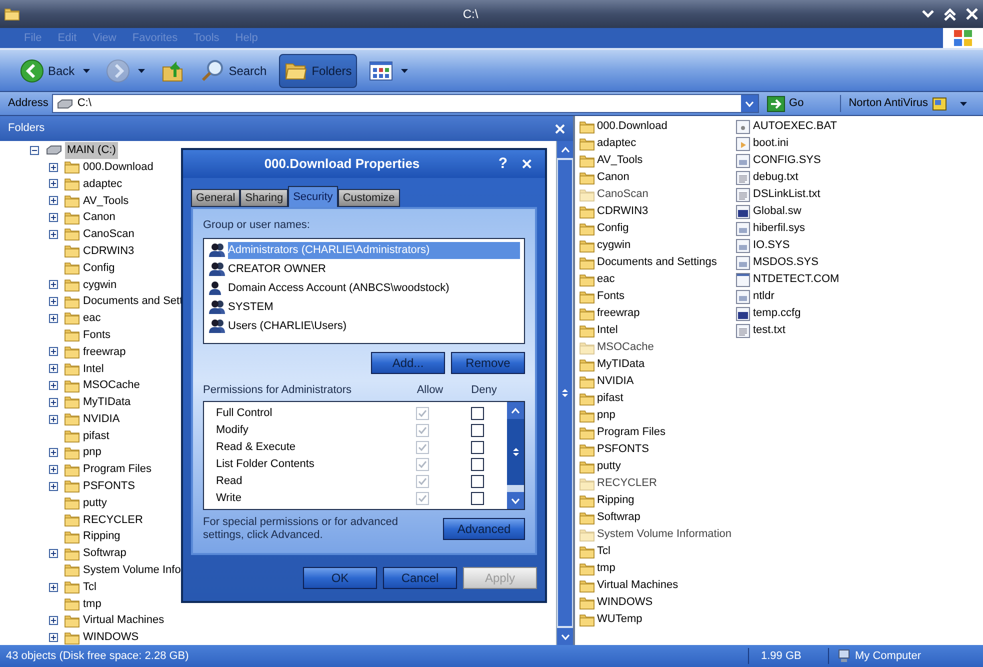 The image size is (983, 667). Describe the element at coordinates (101, 419) in the screenshot. I see `tree-item: NVIDIA` at that location.